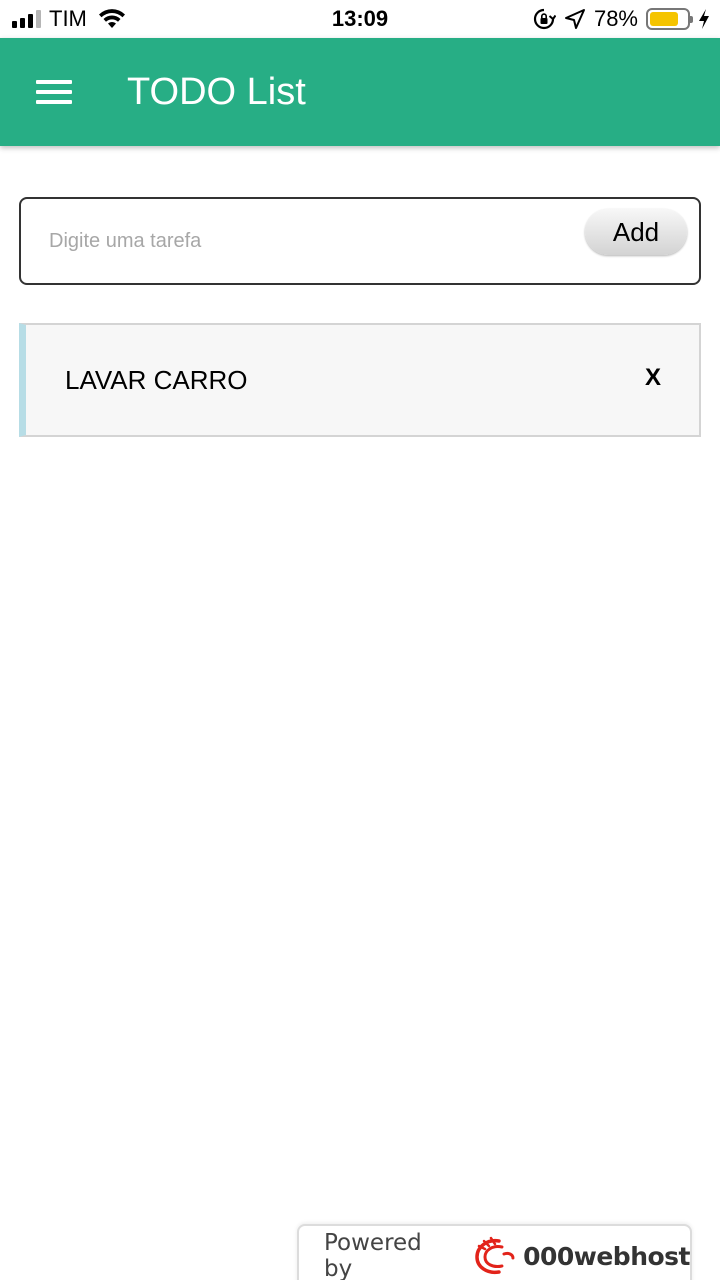 Image resolution: width=720 pixels, height=1280 pixels. I want to click on battery-fill, so click(664, 19).